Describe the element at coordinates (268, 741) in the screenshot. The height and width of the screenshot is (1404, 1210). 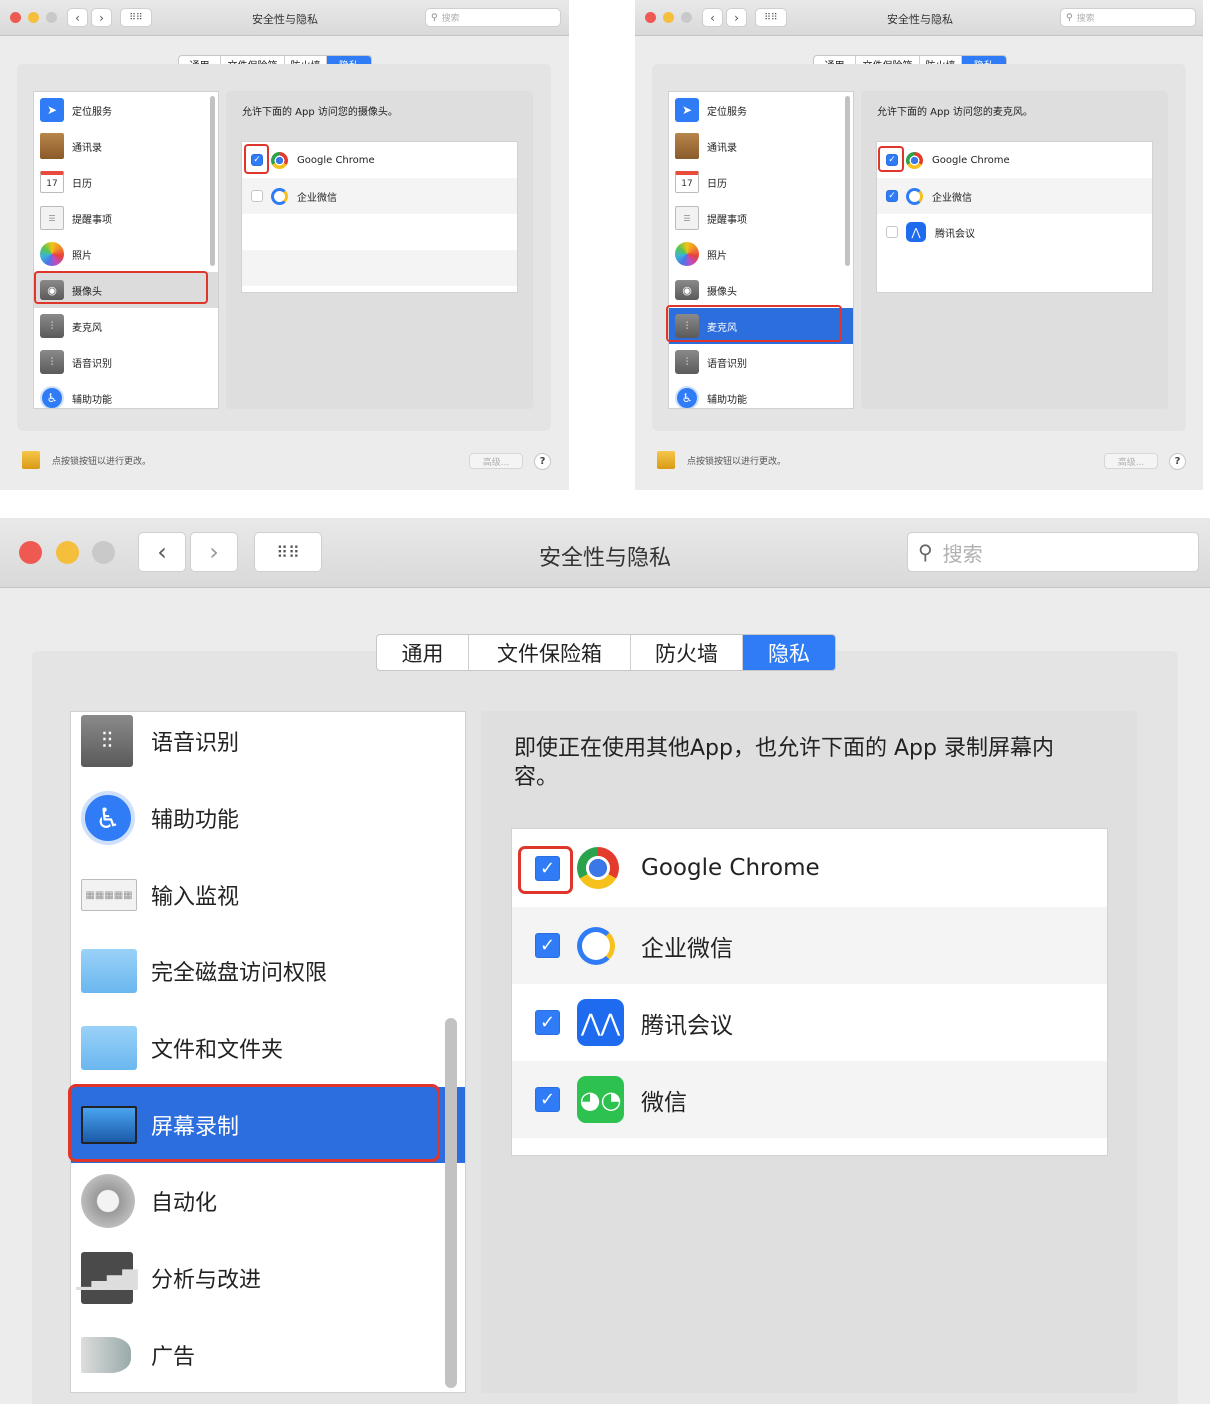
I see `sidebar-item-speech: ⫶⫶ 语音识别` at that location.